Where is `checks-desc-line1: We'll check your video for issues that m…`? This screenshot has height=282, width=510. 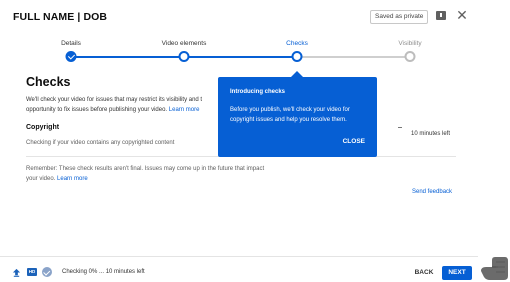 checks-desc-line1: We'll check your video for issues that m… is located at coordinates (114, 100).